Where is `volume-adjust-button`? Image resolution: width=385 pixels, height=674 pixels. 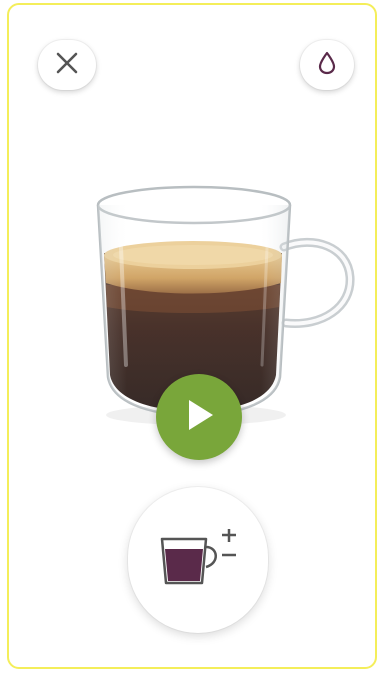
volume-adjust-button is located at coordinates (198, 560).